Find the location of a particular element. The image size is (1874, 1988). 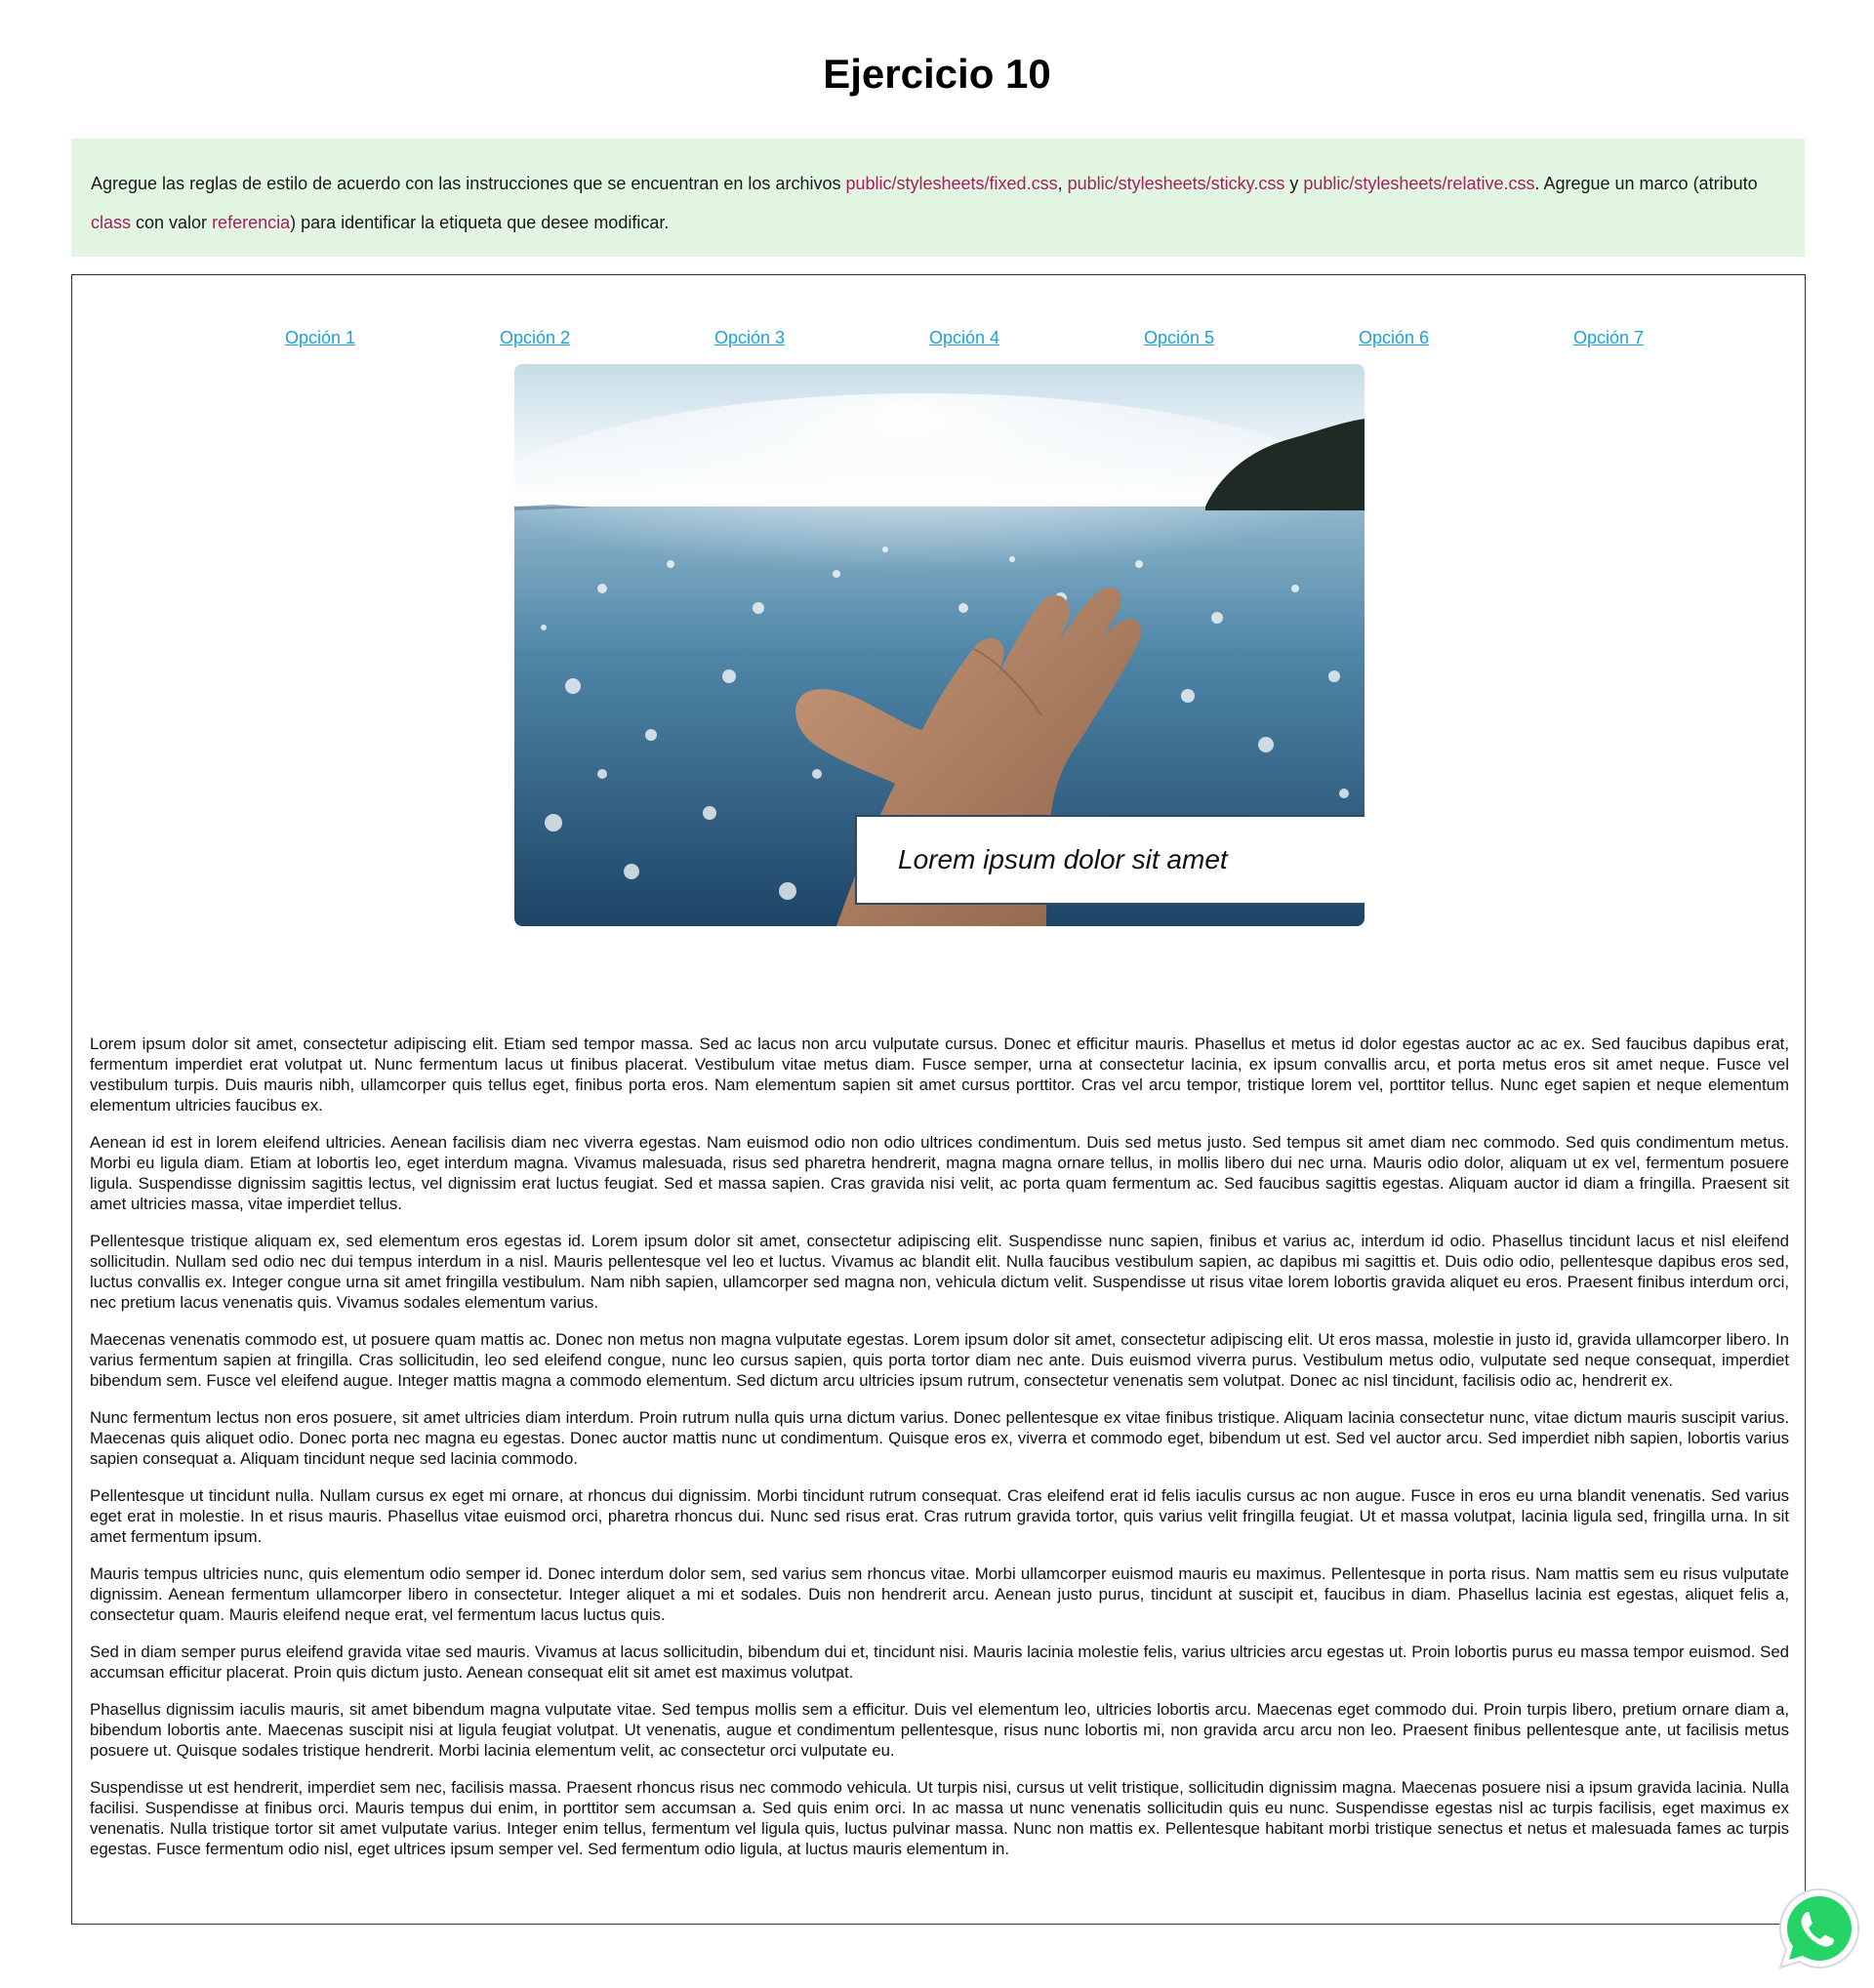

nav-link-option-7: Opción 7 is located at coordinates (1608, 338).